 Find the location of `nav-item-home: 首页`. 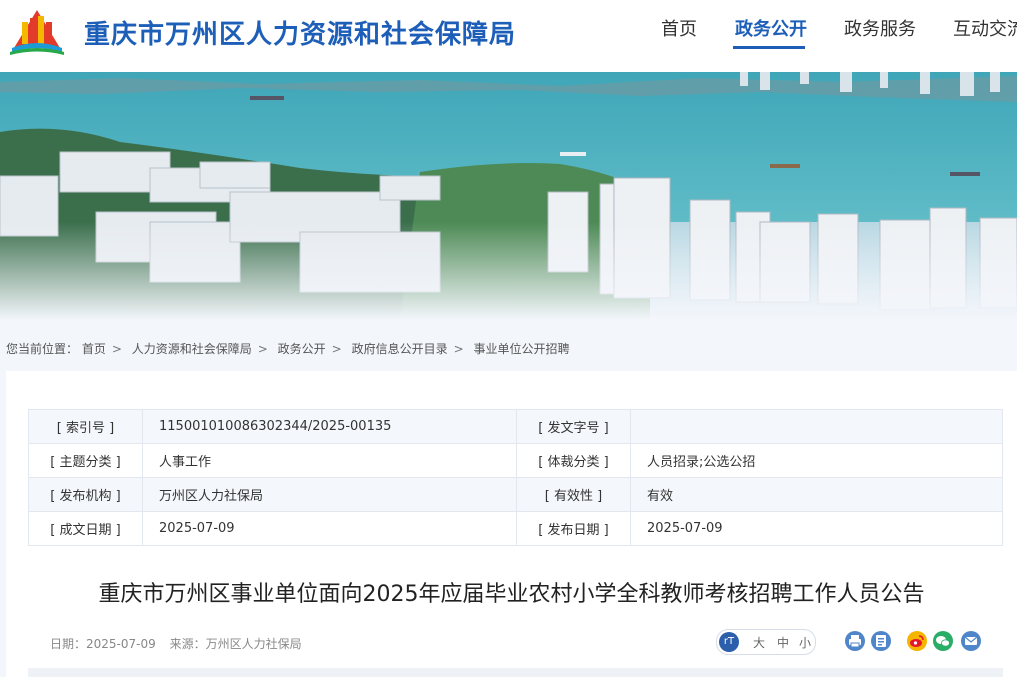

nav-item-home: 首页 is located at coordinates (679, 28).